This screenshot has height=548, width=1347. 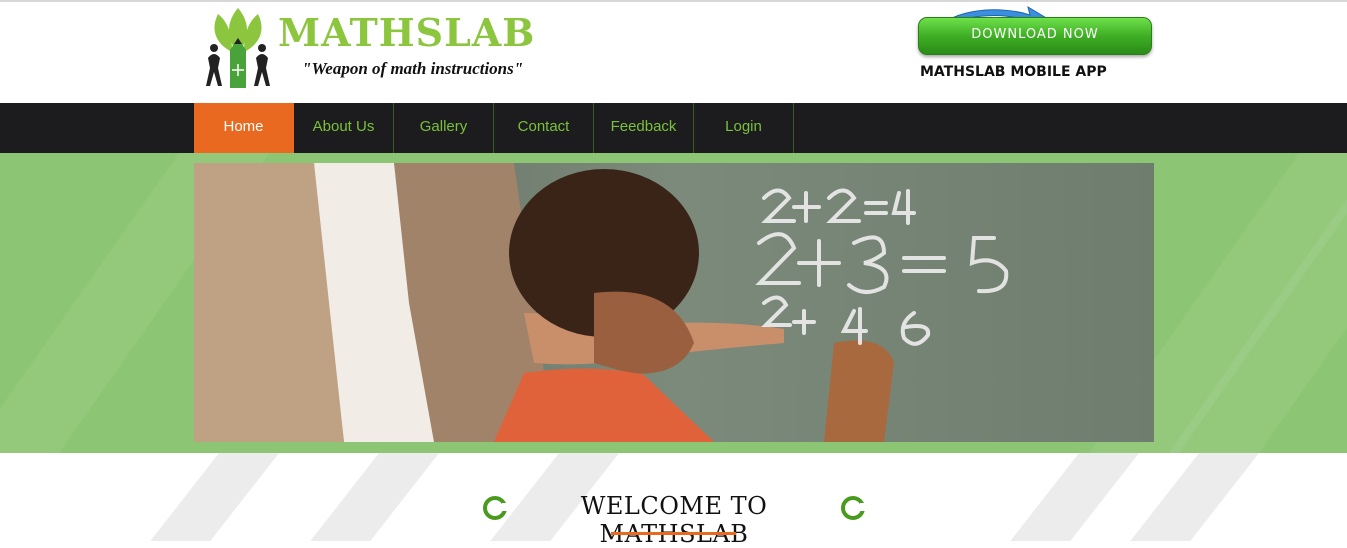 What do you see at coordinates (853, 508) in the screenshot?
I see `welcome-right-ring-icon` at bounding box center [853, 508].